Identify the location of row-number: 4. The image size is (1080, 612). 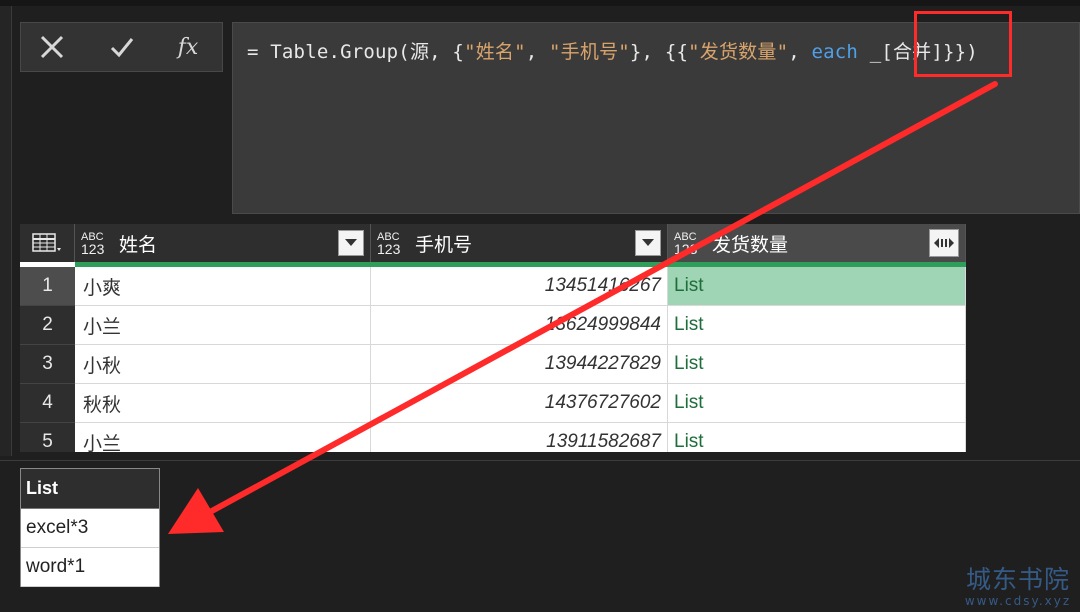
(47, 403).